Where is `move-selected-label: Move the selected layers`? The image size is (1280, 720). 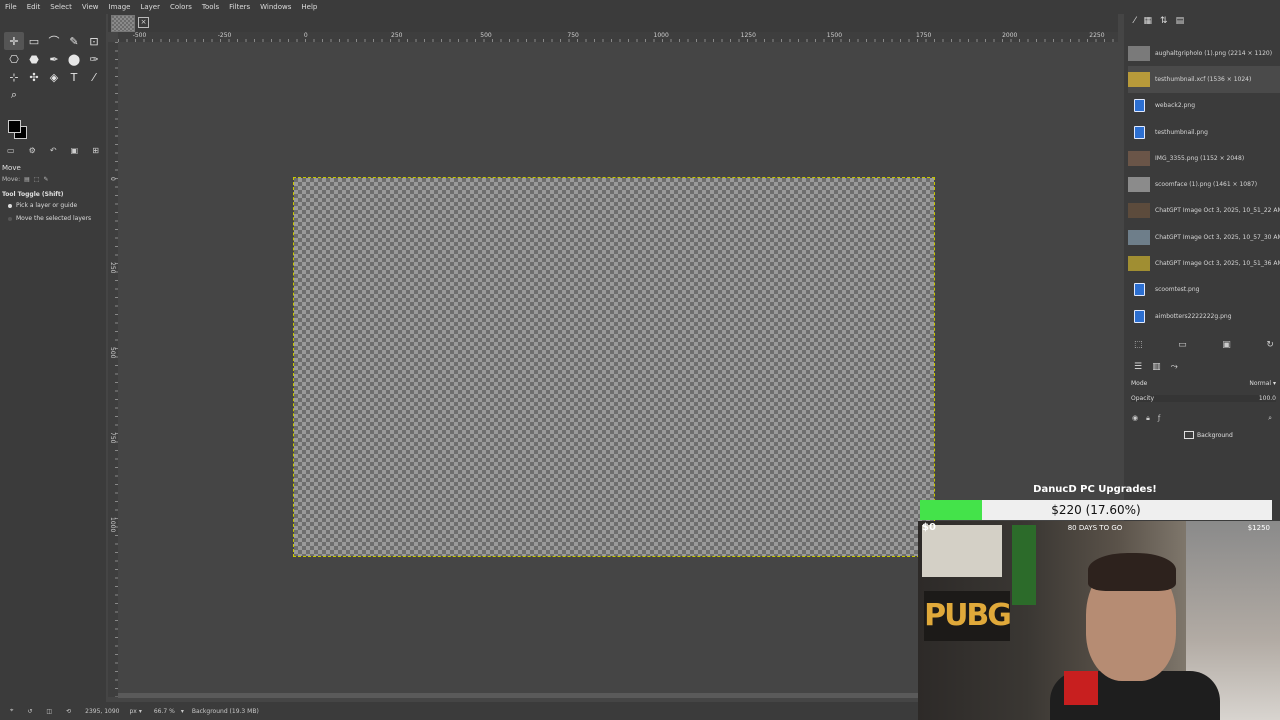 move-selected-label: Move the selected layers is located at coordinates (54, 218).